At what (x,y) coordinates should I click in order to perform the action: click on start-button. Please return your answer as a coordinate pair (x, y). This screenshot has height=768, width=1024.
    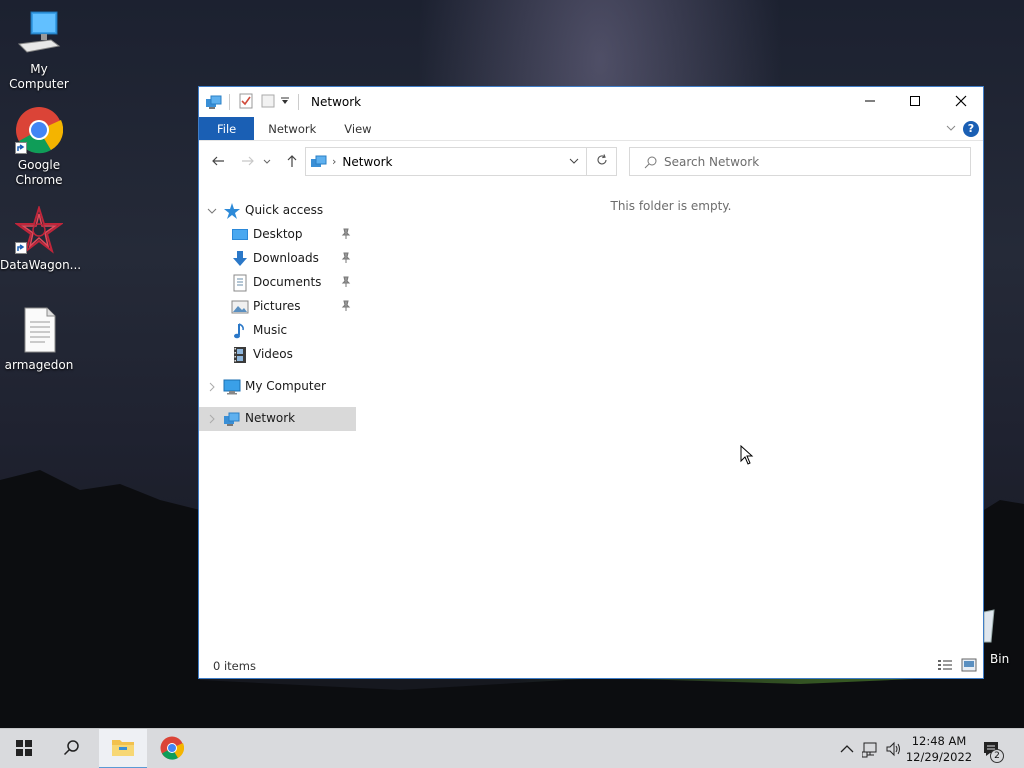
    Looking at the image, I should click on (24, 748).